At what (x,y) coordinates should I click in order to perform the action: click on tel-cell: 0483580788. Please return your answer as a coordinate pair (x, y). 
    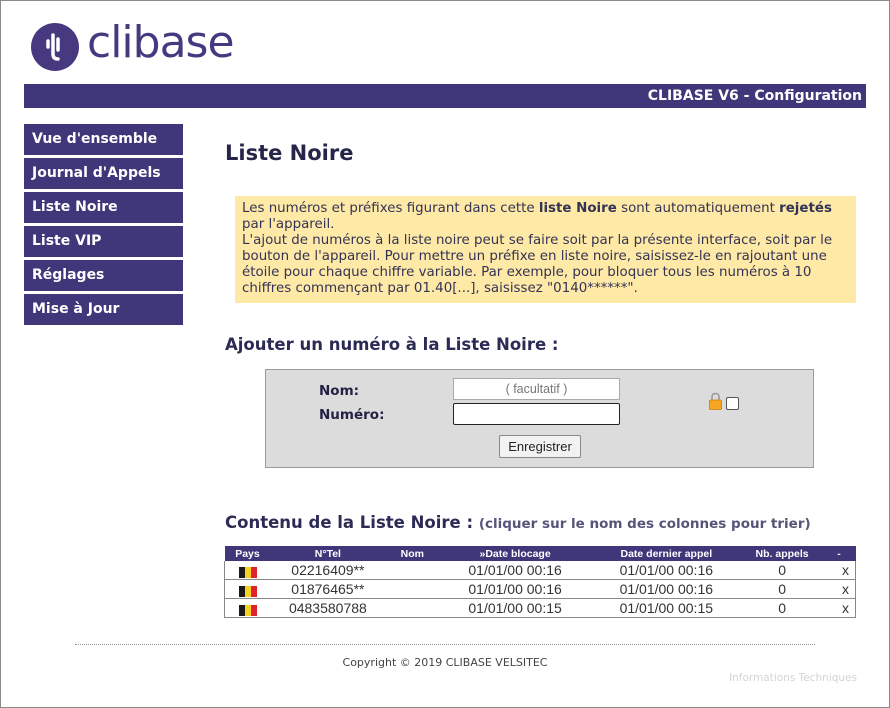
    Looking at the image, I should click on (328, 608).